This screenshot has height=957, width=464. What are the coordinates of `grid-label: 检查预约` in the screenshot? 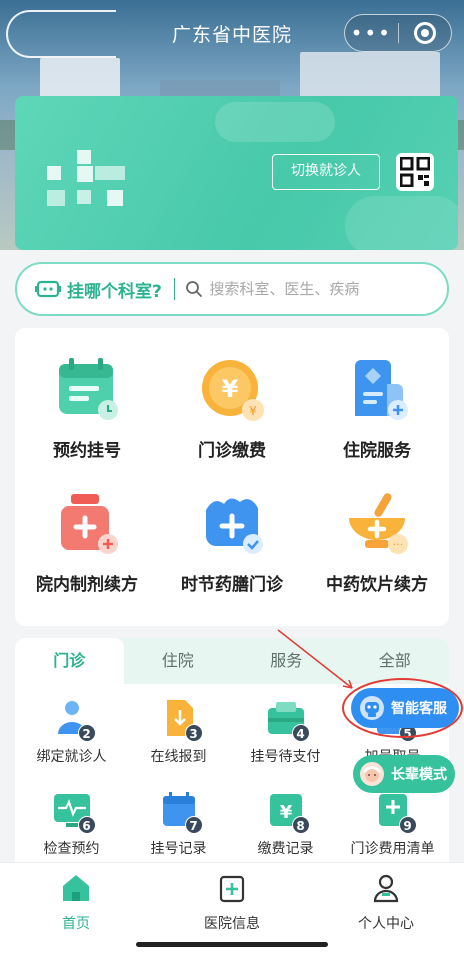 It's located at (71, 849).